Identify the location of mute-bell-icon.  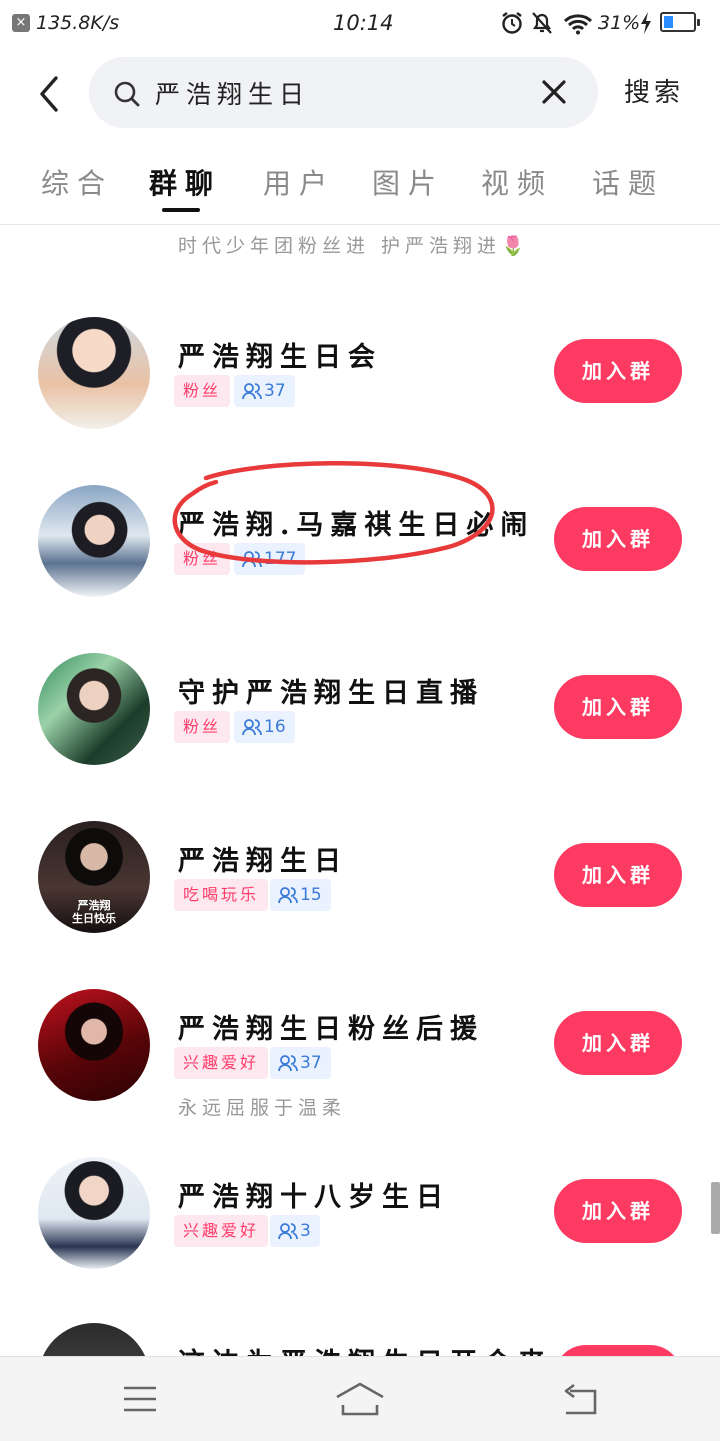
(542, 23).